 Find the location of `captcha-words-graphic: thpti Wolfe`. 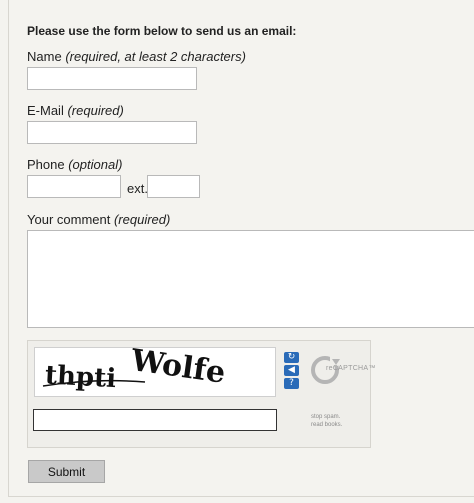

captcha-words-graphic: thpti Wolfe is located at coordinates (135, 368).